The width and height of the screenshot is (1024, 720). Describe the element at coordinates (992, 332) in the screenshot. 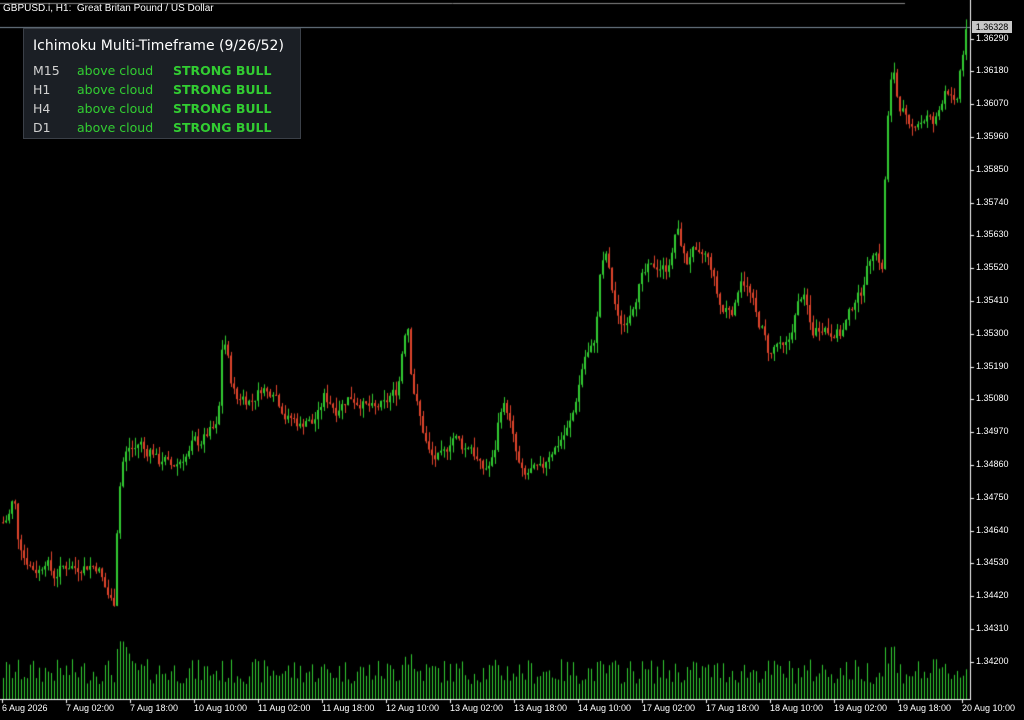

I see `price-tick-label: 1.35300` at that location.